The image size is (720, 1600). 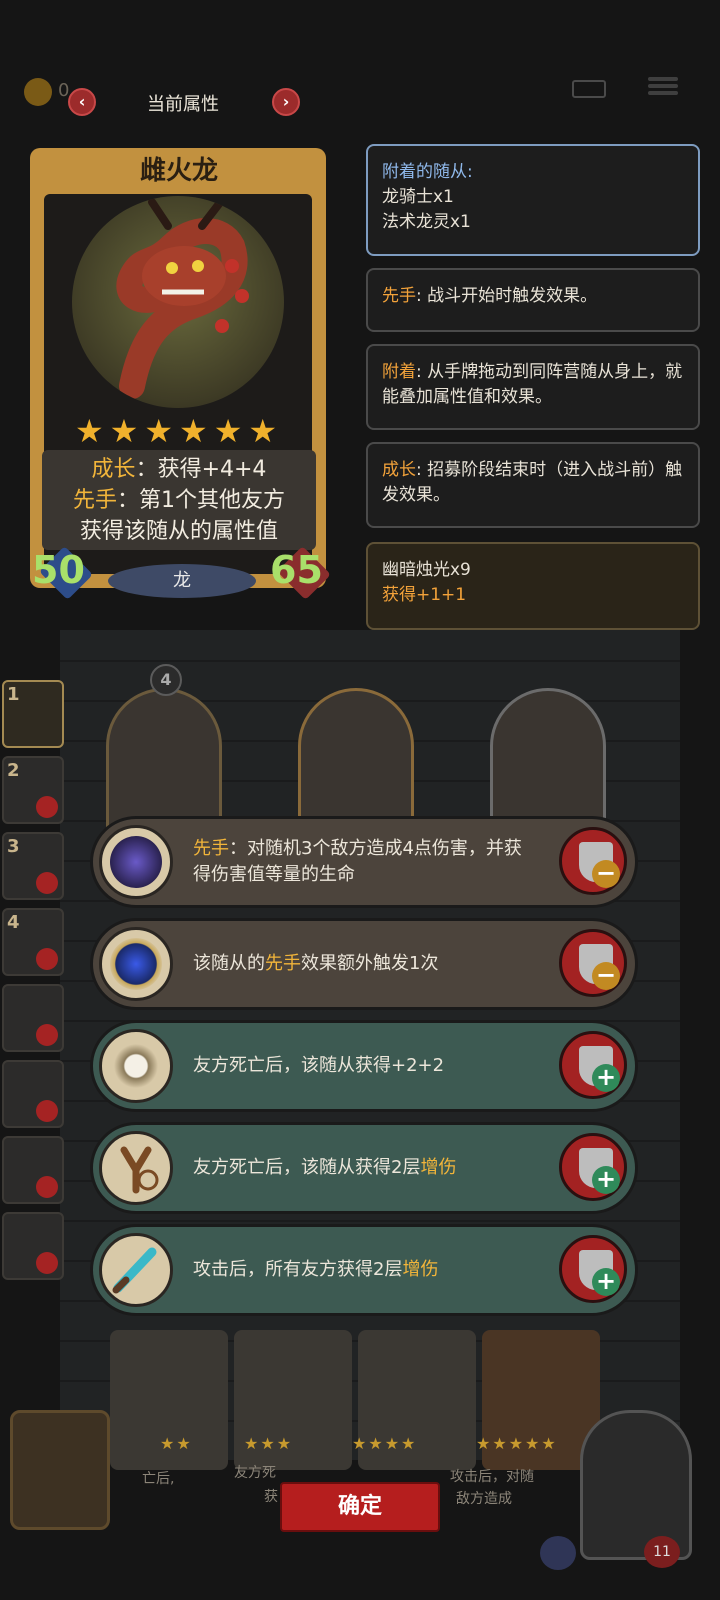 What do you see at coordinates (201, 500) in the screenshot?
I see `desc-text: ：第1个其他友方` at bounding box center [201, 500].